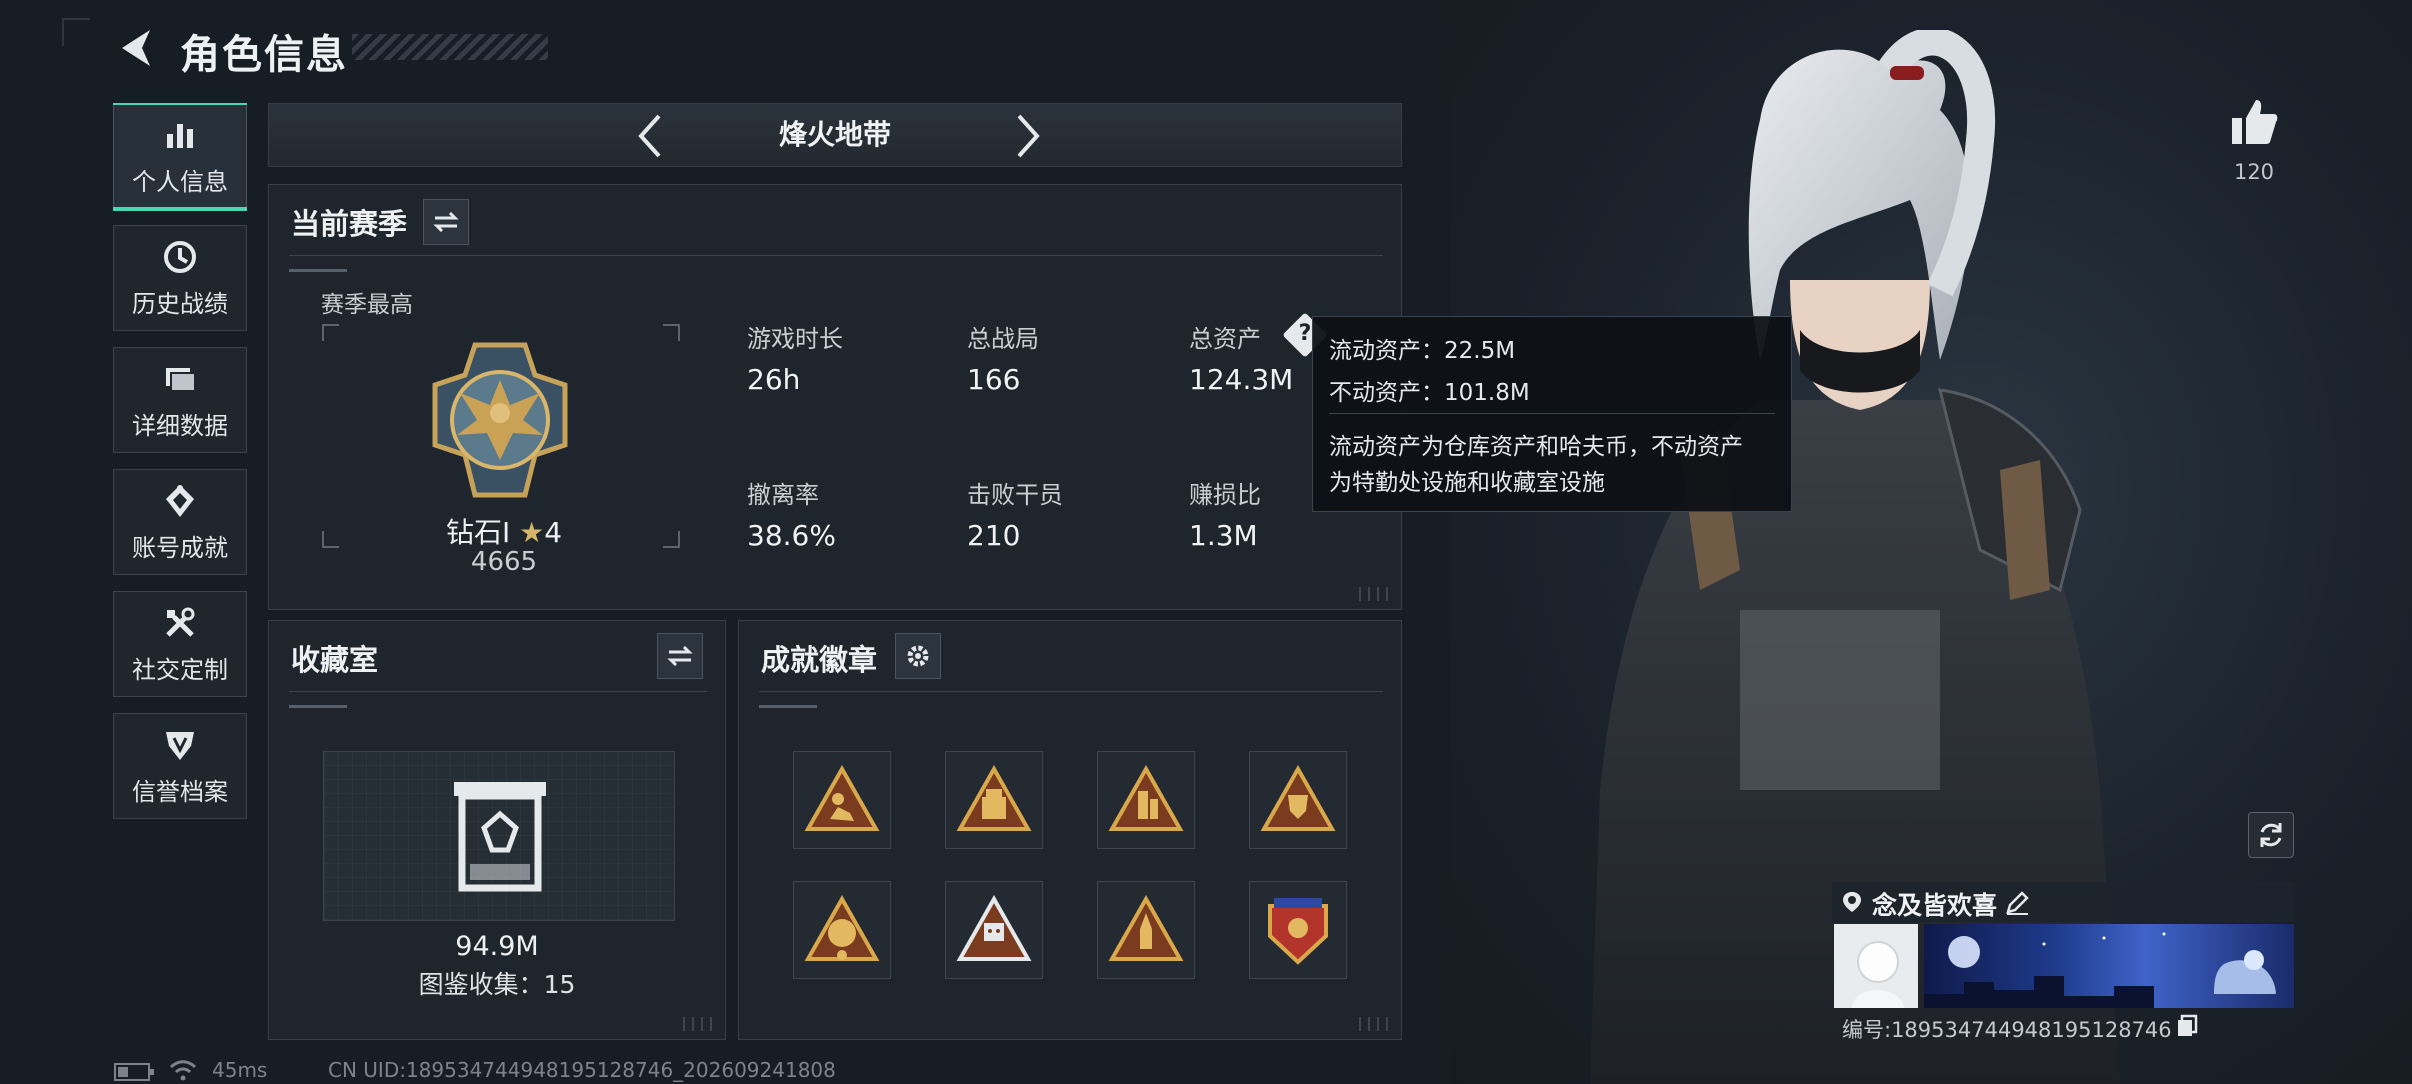  What do you see at coordinates (497, 984) in the screenshot?
I see `collection-count: 图鉴收集：15` at bounding box center [497, 984].